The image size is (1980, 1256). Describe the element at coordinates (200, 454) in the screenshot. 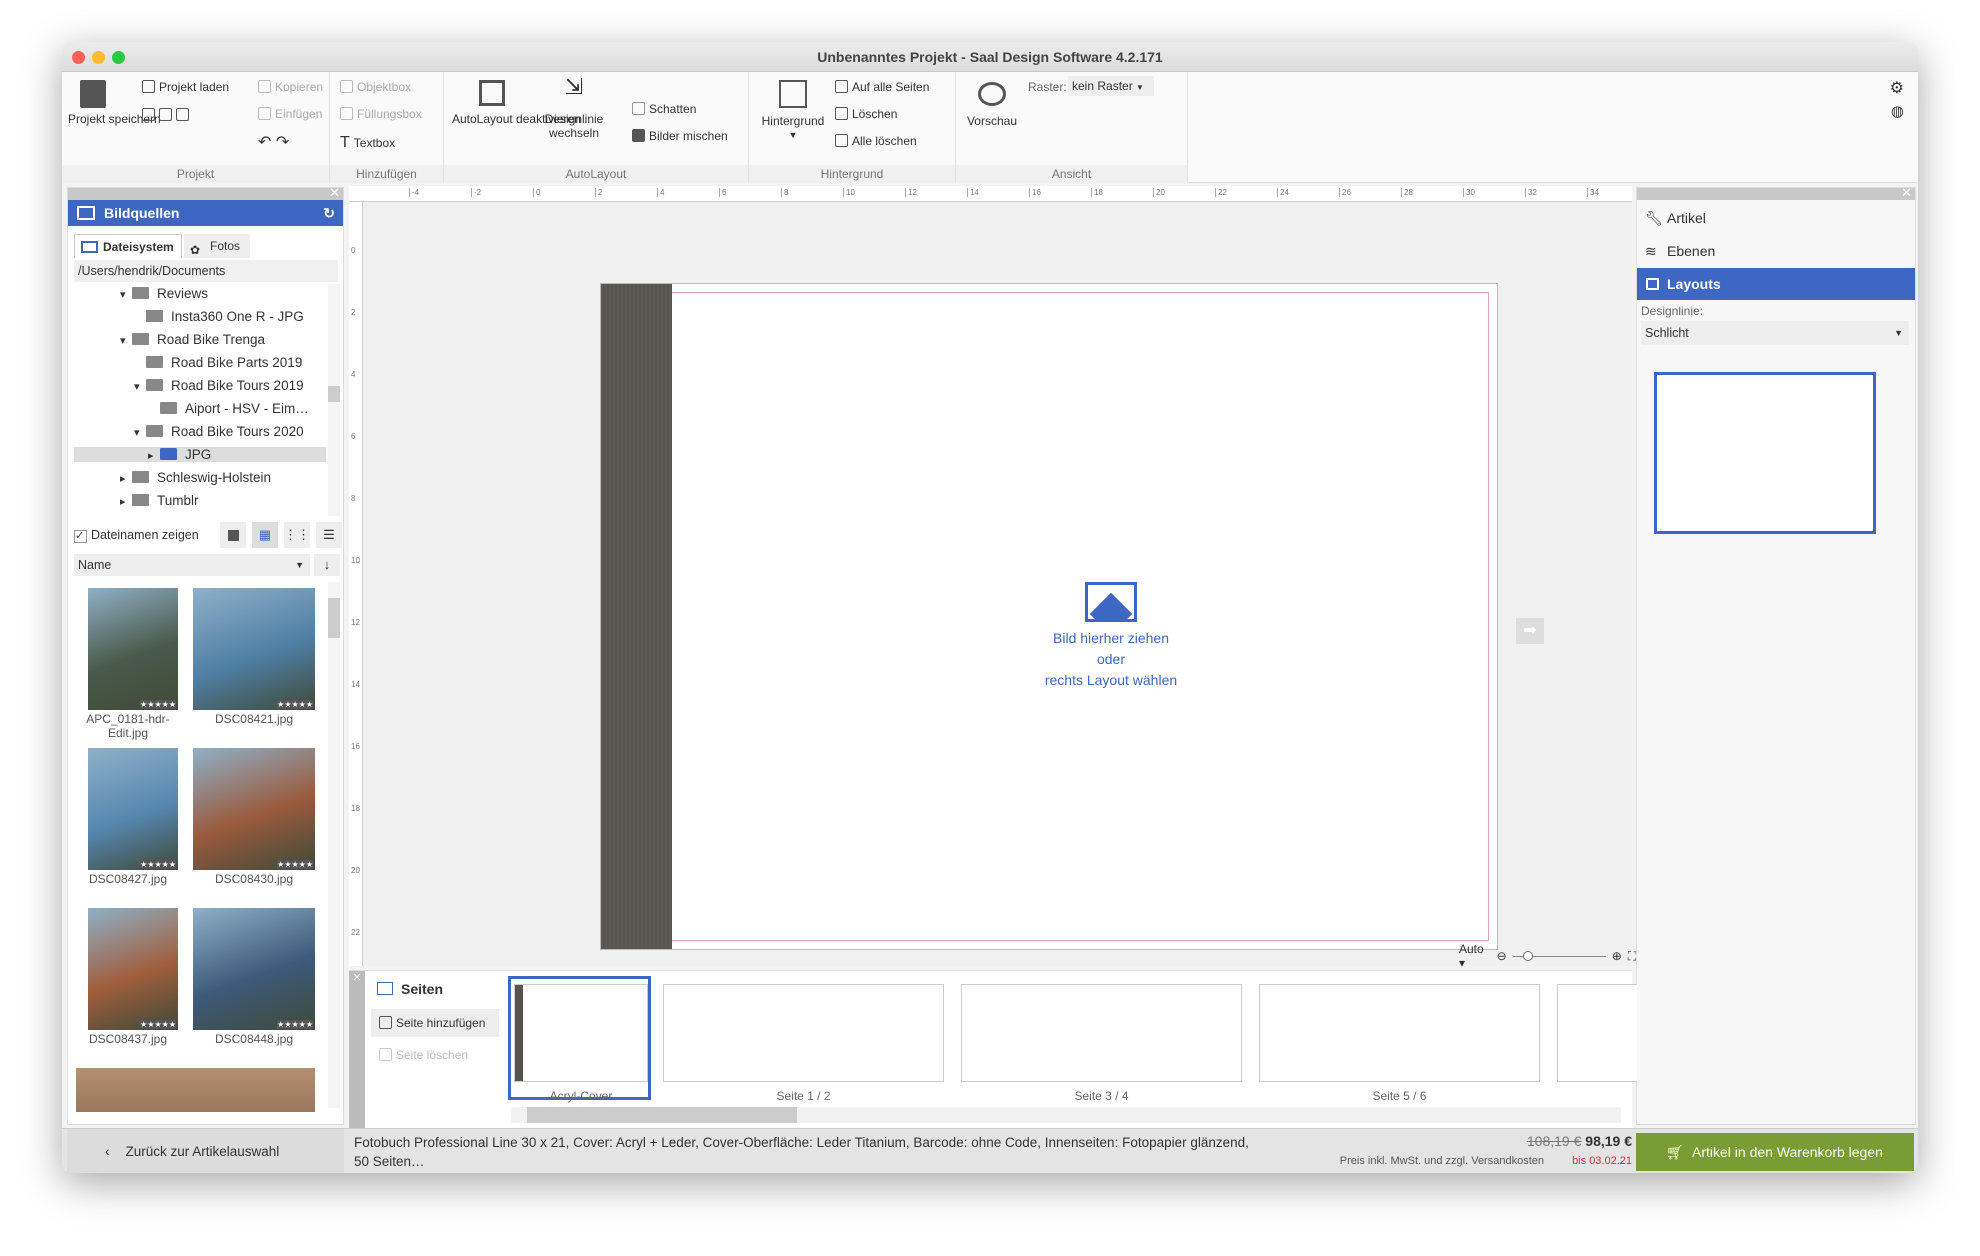

I see `tree-item: ▸ JPG` at that location.